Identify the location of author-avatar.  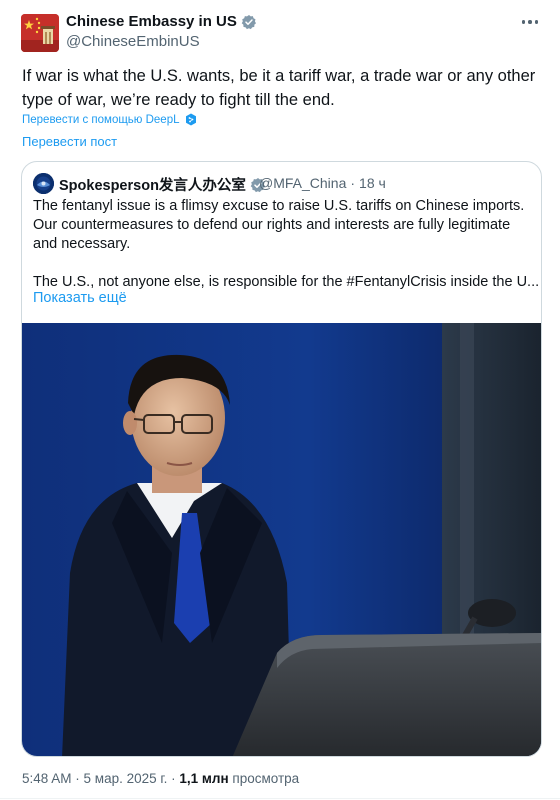
(40, 33).